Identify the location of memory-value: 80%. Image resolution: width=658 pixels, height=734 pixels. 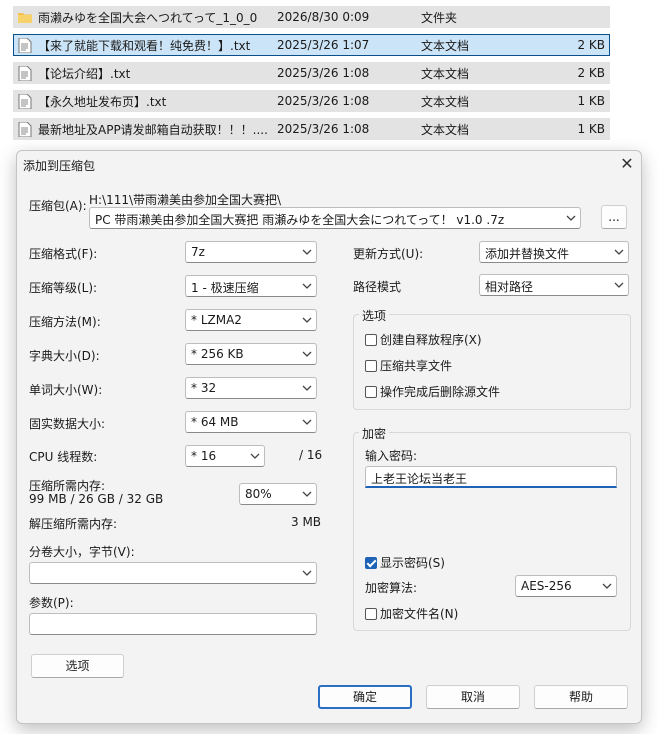
(258, 494).